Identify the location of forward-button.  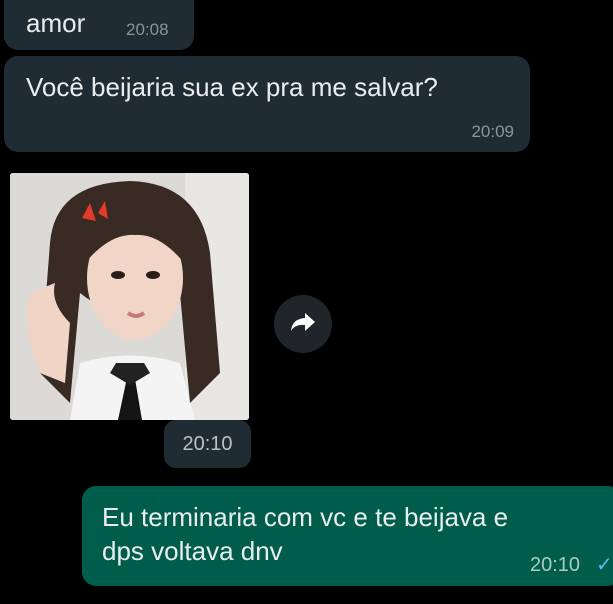
(303, 324).